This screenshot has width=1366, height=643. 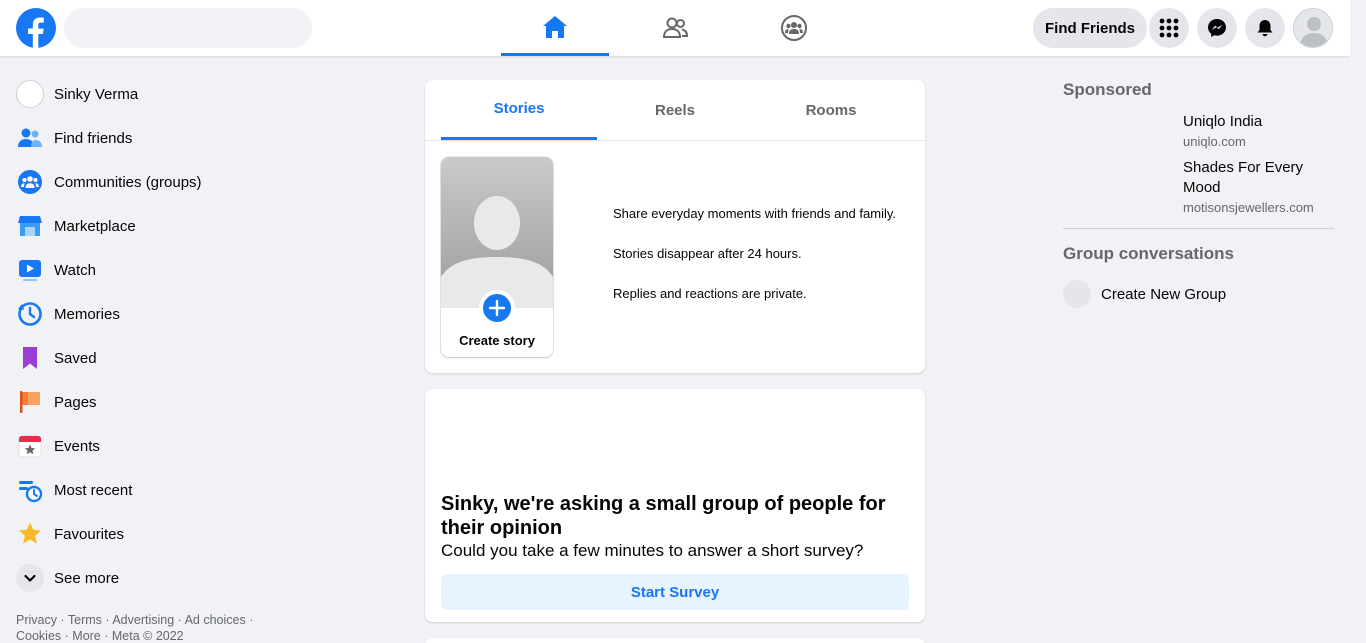 What do you see at coordinates (173, 94) in the screenshot?
I see `sidebar-item-profile: Sinky Verma` at bounding box center [173, 94].